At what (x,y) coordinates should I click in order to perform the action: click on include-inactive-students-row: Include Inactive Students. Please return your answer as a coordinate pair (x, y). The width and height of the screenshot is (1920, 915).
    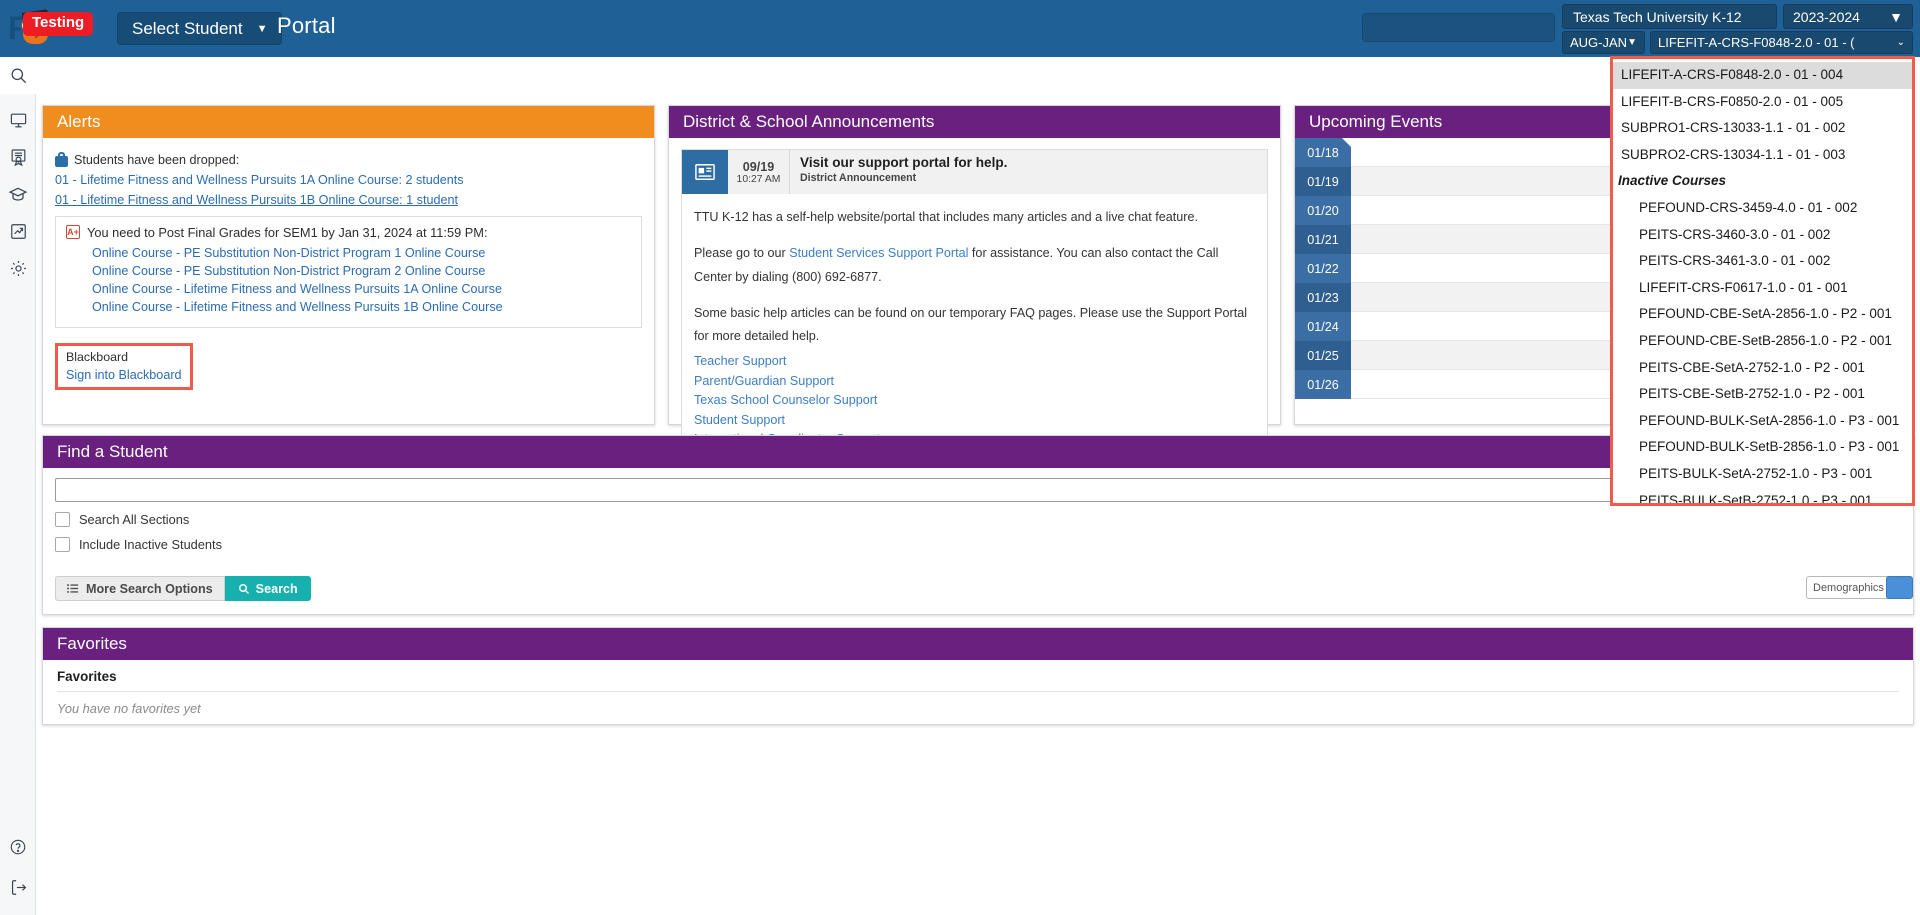
    Looking at the image, I should click on (978, 544).